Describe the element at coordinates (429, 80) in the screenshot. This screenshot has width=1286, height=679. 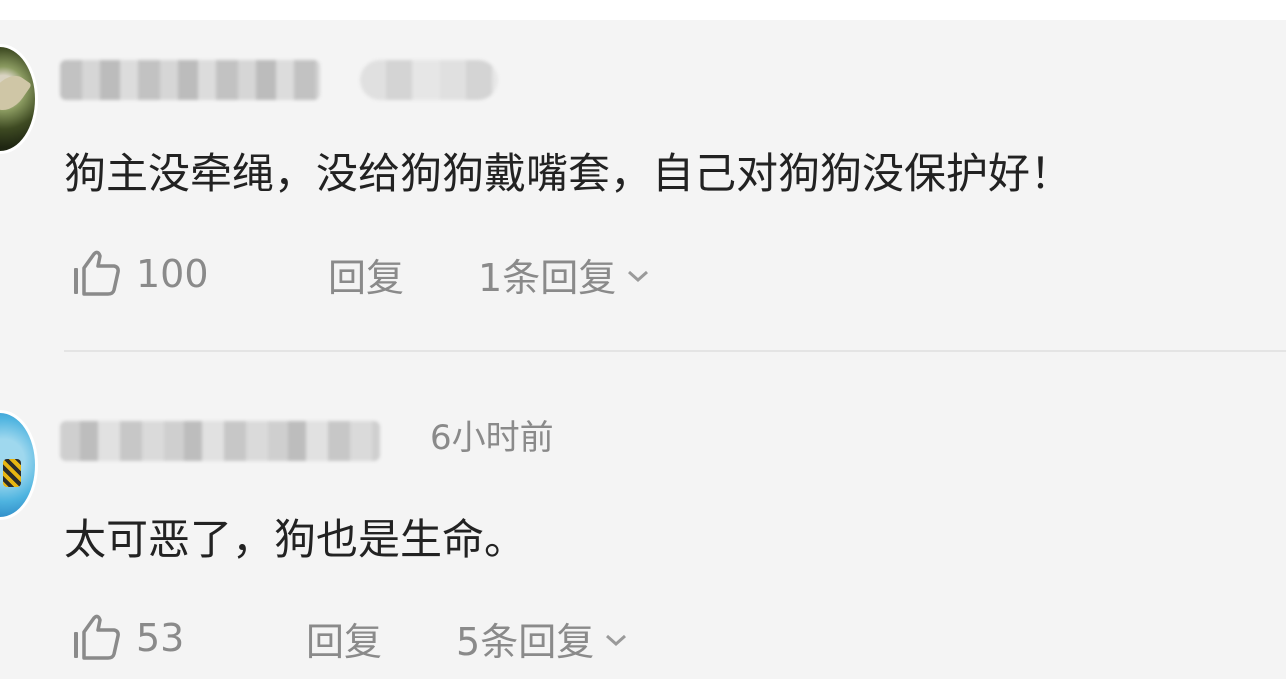
I see `timestamp-blurred` at that location.